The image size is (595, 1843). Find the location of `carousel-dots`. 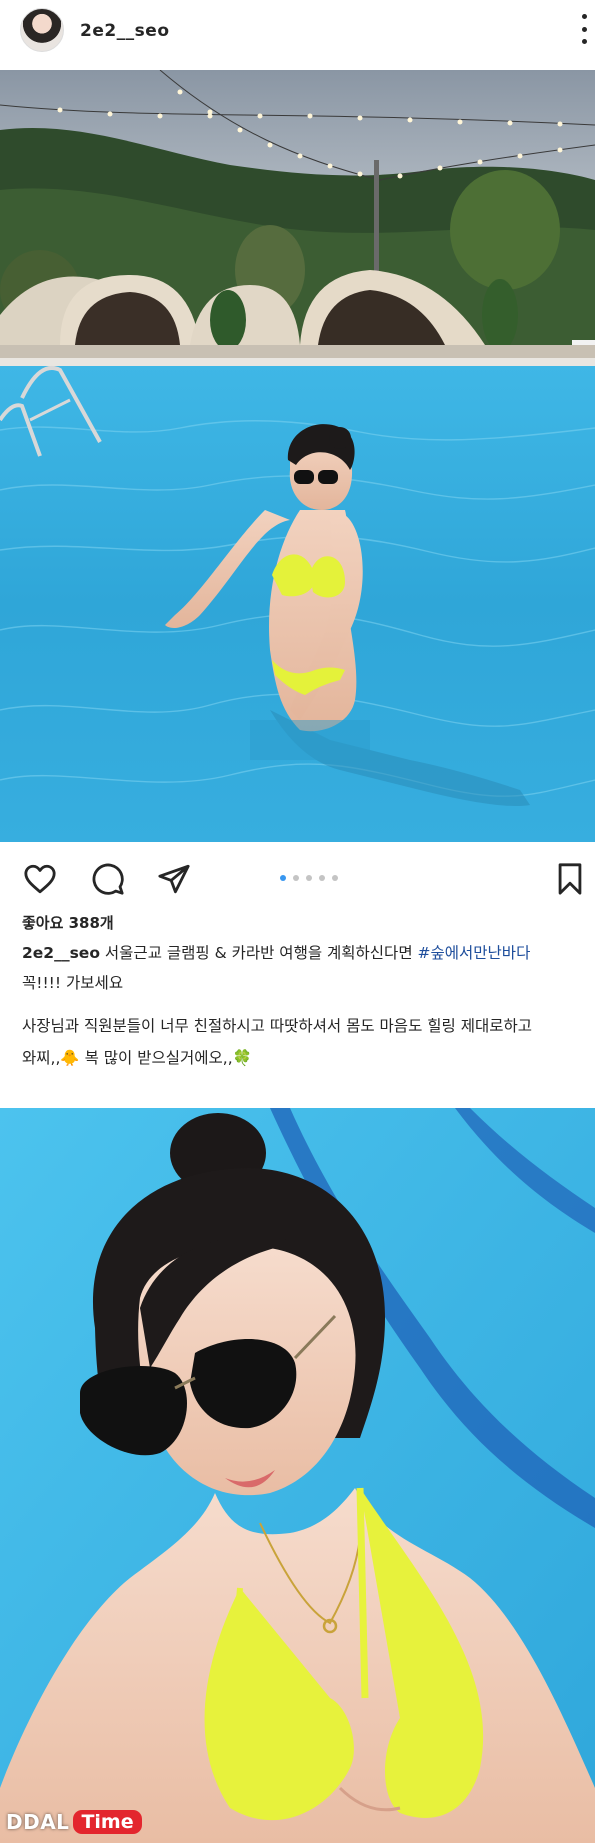

carousel-dots is located at coordinates (309, 878).